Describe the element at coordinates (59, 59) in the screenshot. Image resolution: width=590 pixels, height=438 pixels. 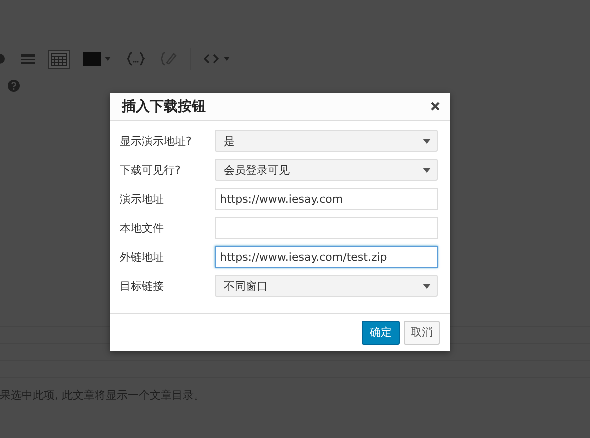
I see `table-icon` at that location.